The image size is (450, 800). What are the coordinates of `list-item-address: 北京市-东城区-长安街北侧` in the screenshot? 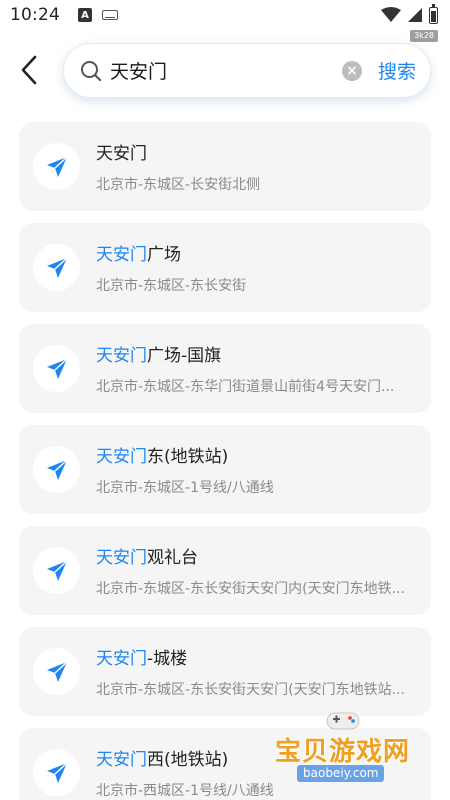 It's located at (178, 185).